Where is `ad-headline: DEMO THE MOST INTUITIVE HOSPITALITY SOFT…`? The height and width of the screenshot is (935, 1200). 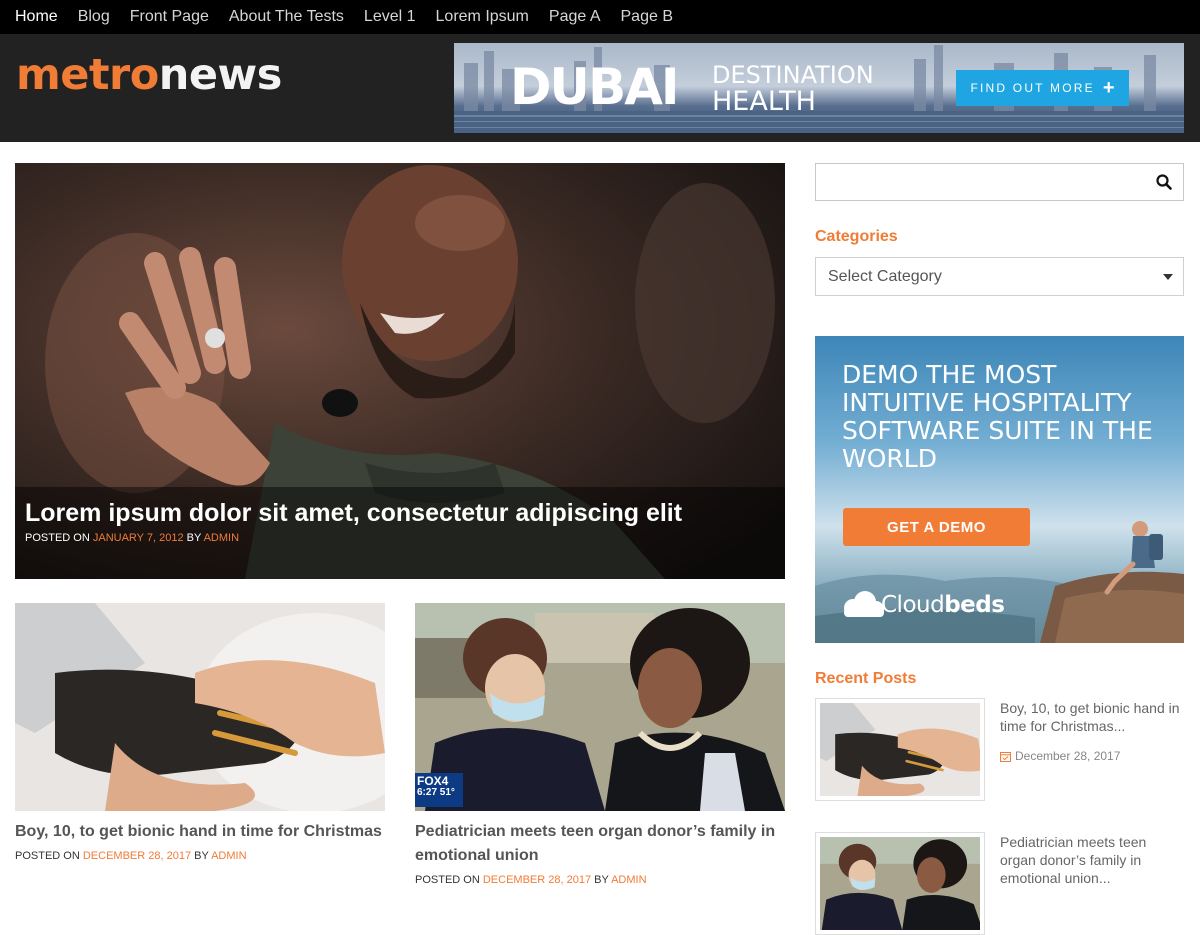
ad-headline: DEMO THE MOST INTUITIVE HOSPITALITY SOFT… is located at coordinates (997, 416).